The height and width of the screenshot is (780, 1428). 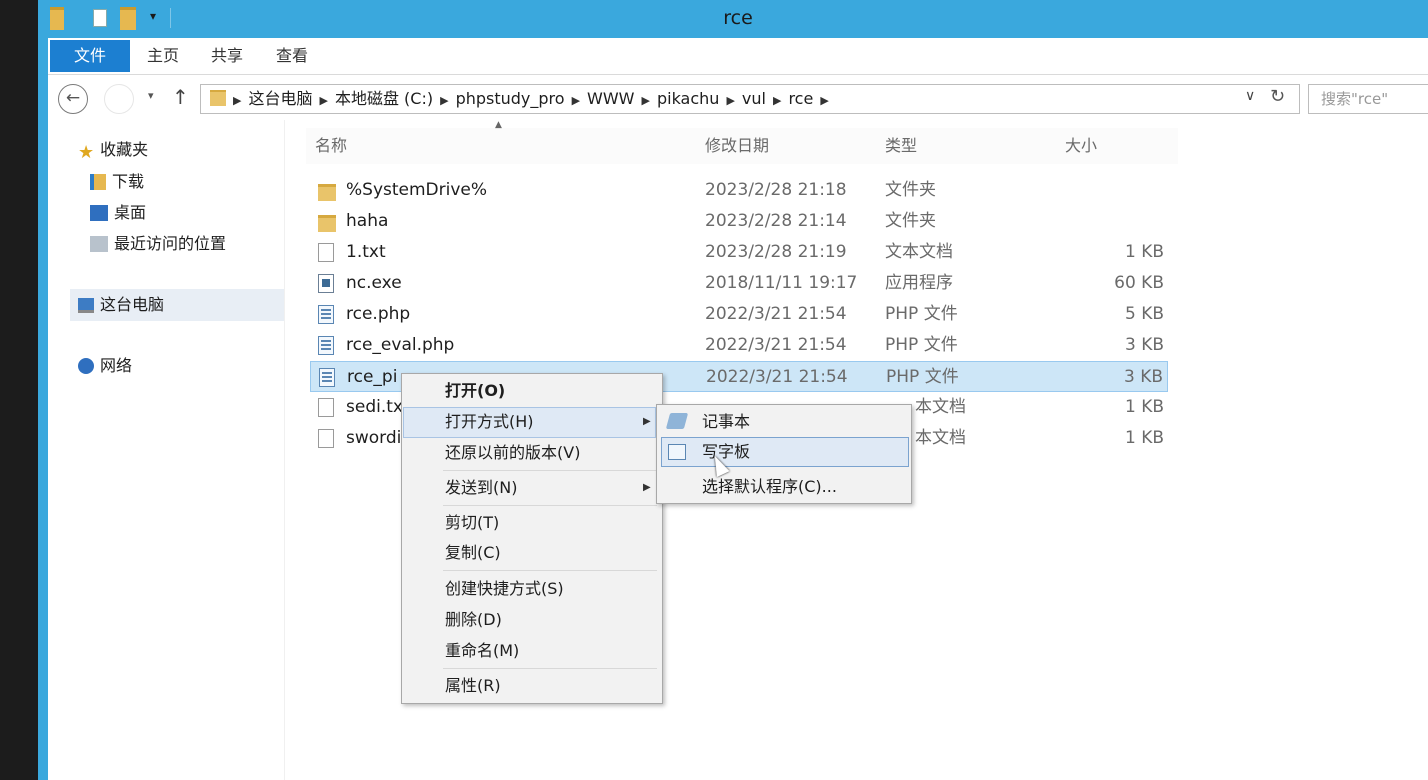 I want to click on column-header-size: 大小, so click(x=1081, y=146).